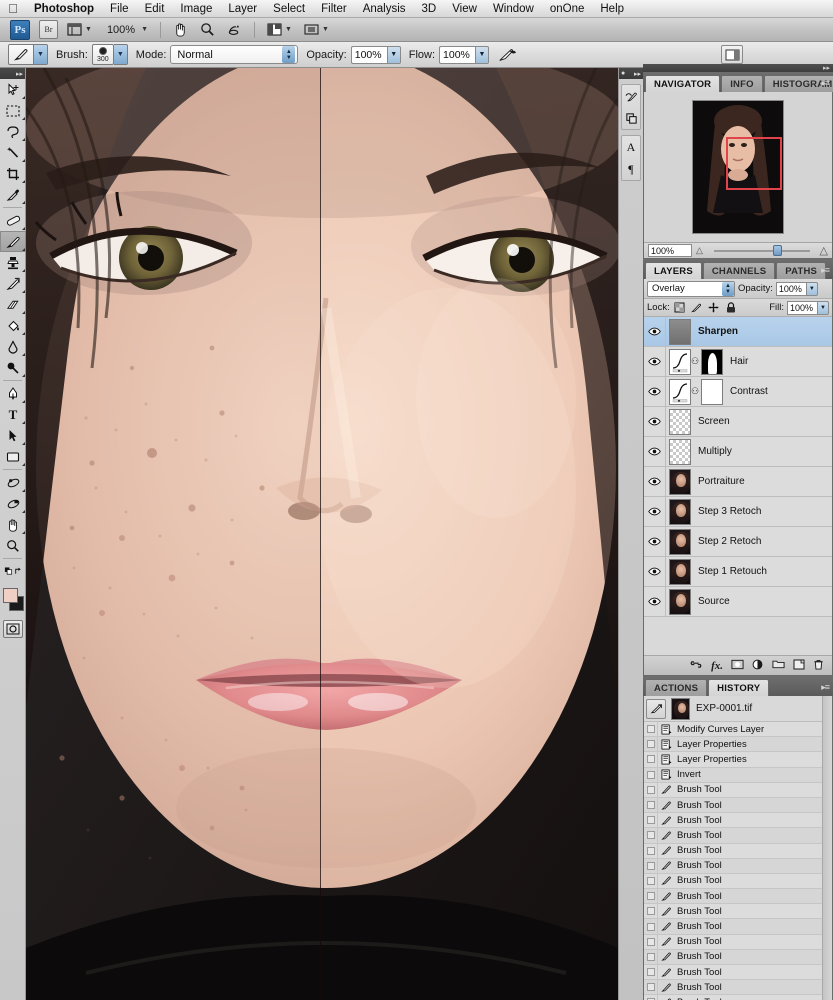 This screenshot has width=833, height=1000. What do you see at coordinates (13, 545) in the screenshot?
I see `tool-zoom` at bounding box center [13, 545].